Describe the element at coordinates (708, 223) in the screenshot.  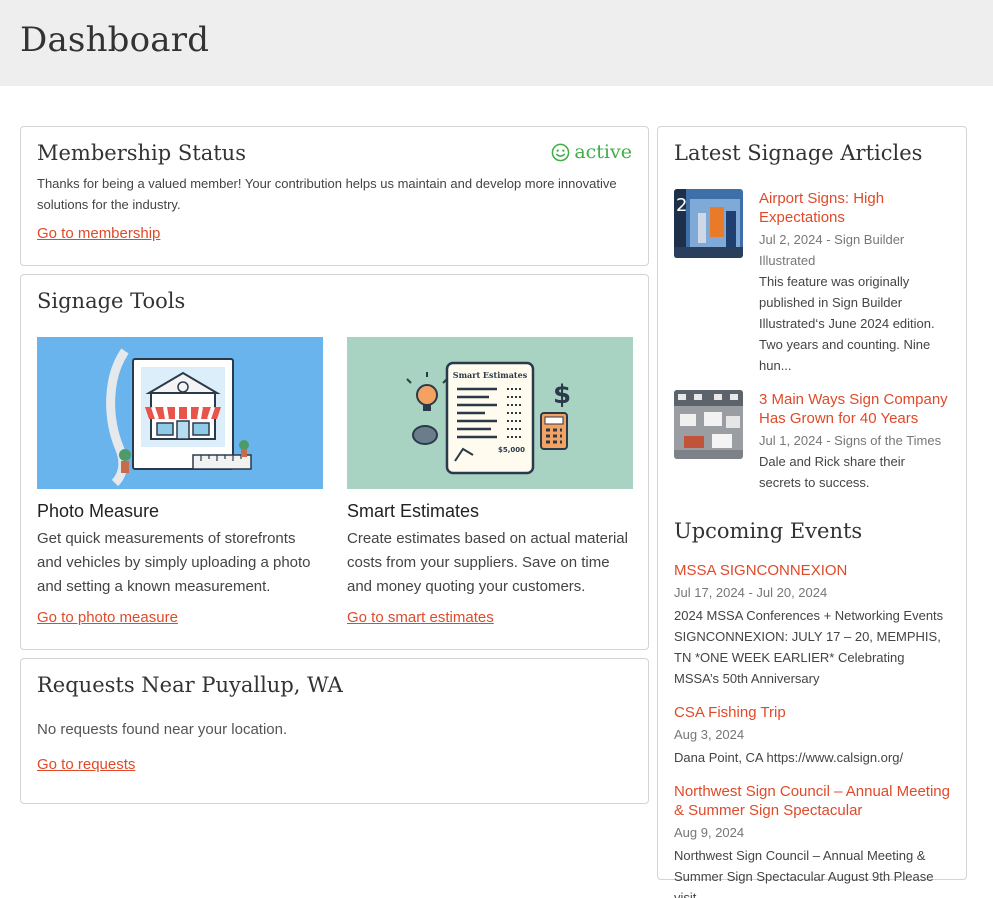
I see `article-thumbnail-airport: 2` at that location.